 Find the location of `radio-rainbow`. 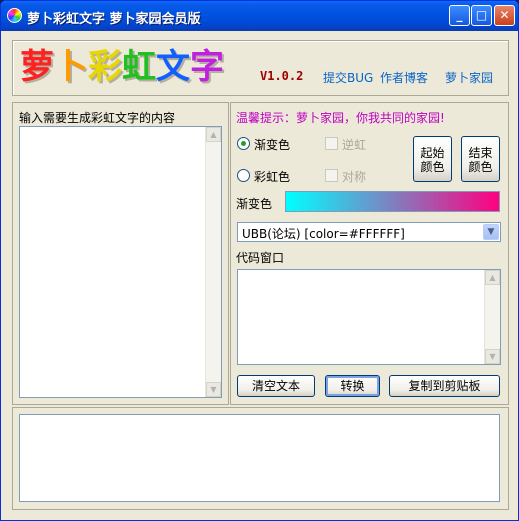

radio-rainbow is located at coordinates (243, 175).